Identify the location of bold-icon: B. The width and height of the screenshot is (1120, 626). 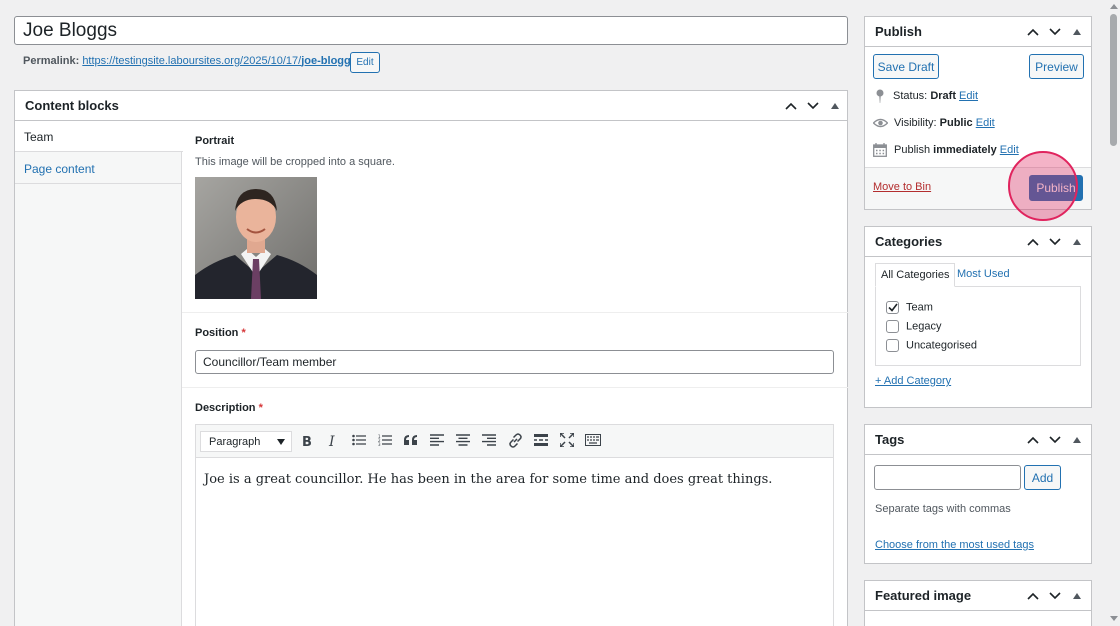
(307, 440).